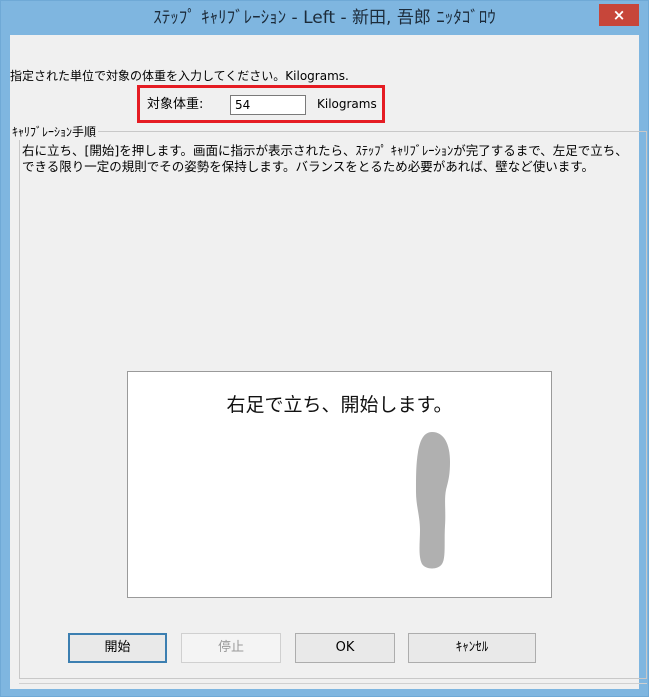 The height and width of the screenshot is (697, 649). I want to click on weight-unit-label: Kilograms, so click(347, 104).